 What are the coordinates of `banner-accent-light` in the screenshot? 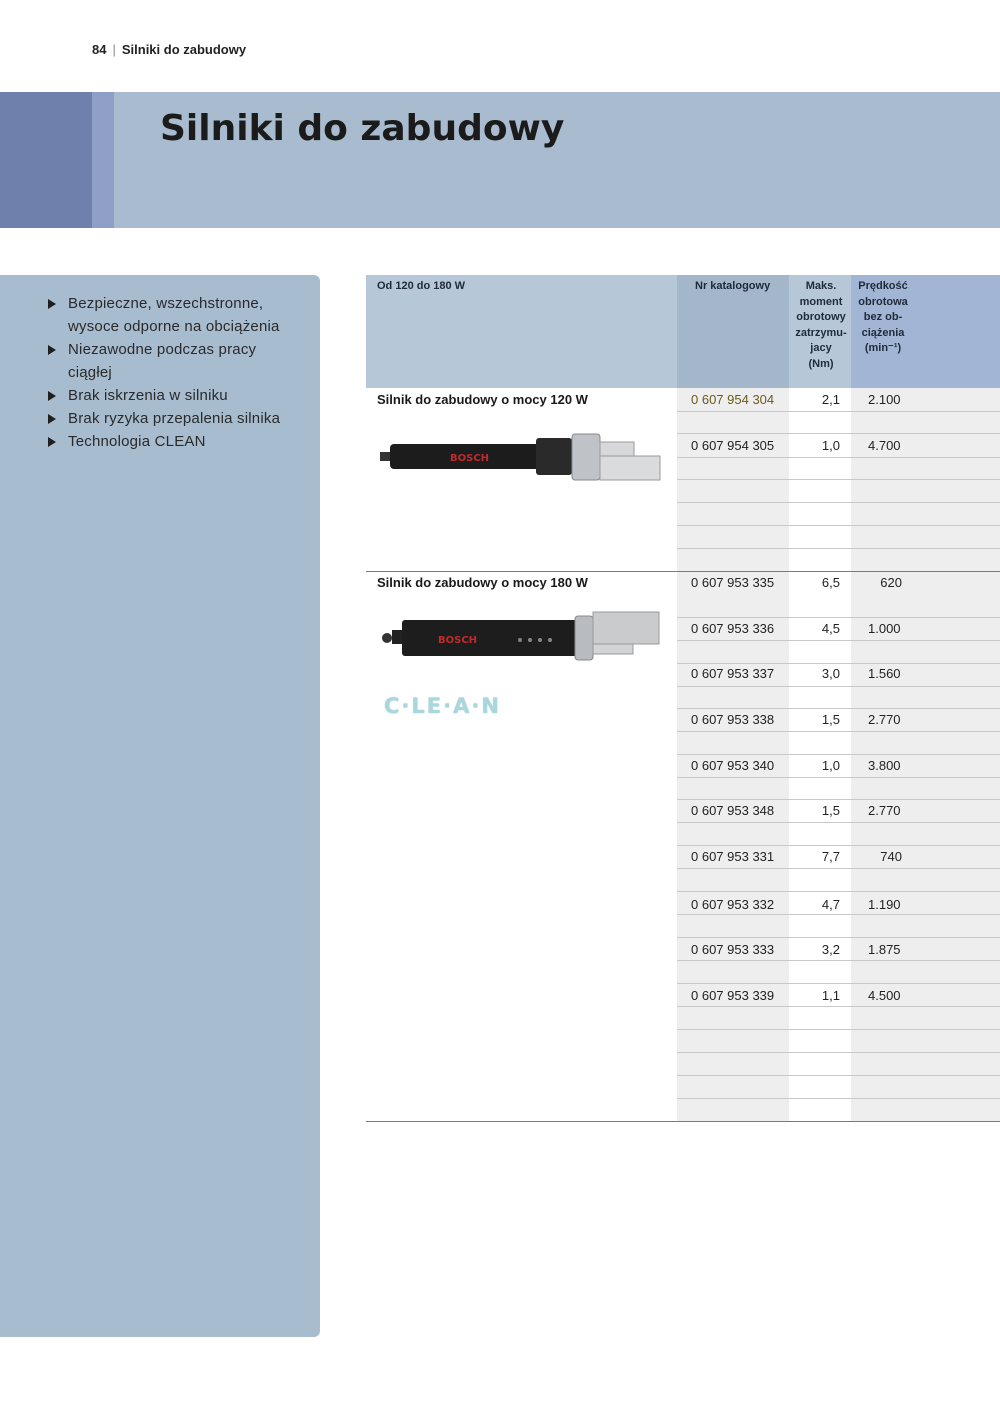 It's located at (103, 160).